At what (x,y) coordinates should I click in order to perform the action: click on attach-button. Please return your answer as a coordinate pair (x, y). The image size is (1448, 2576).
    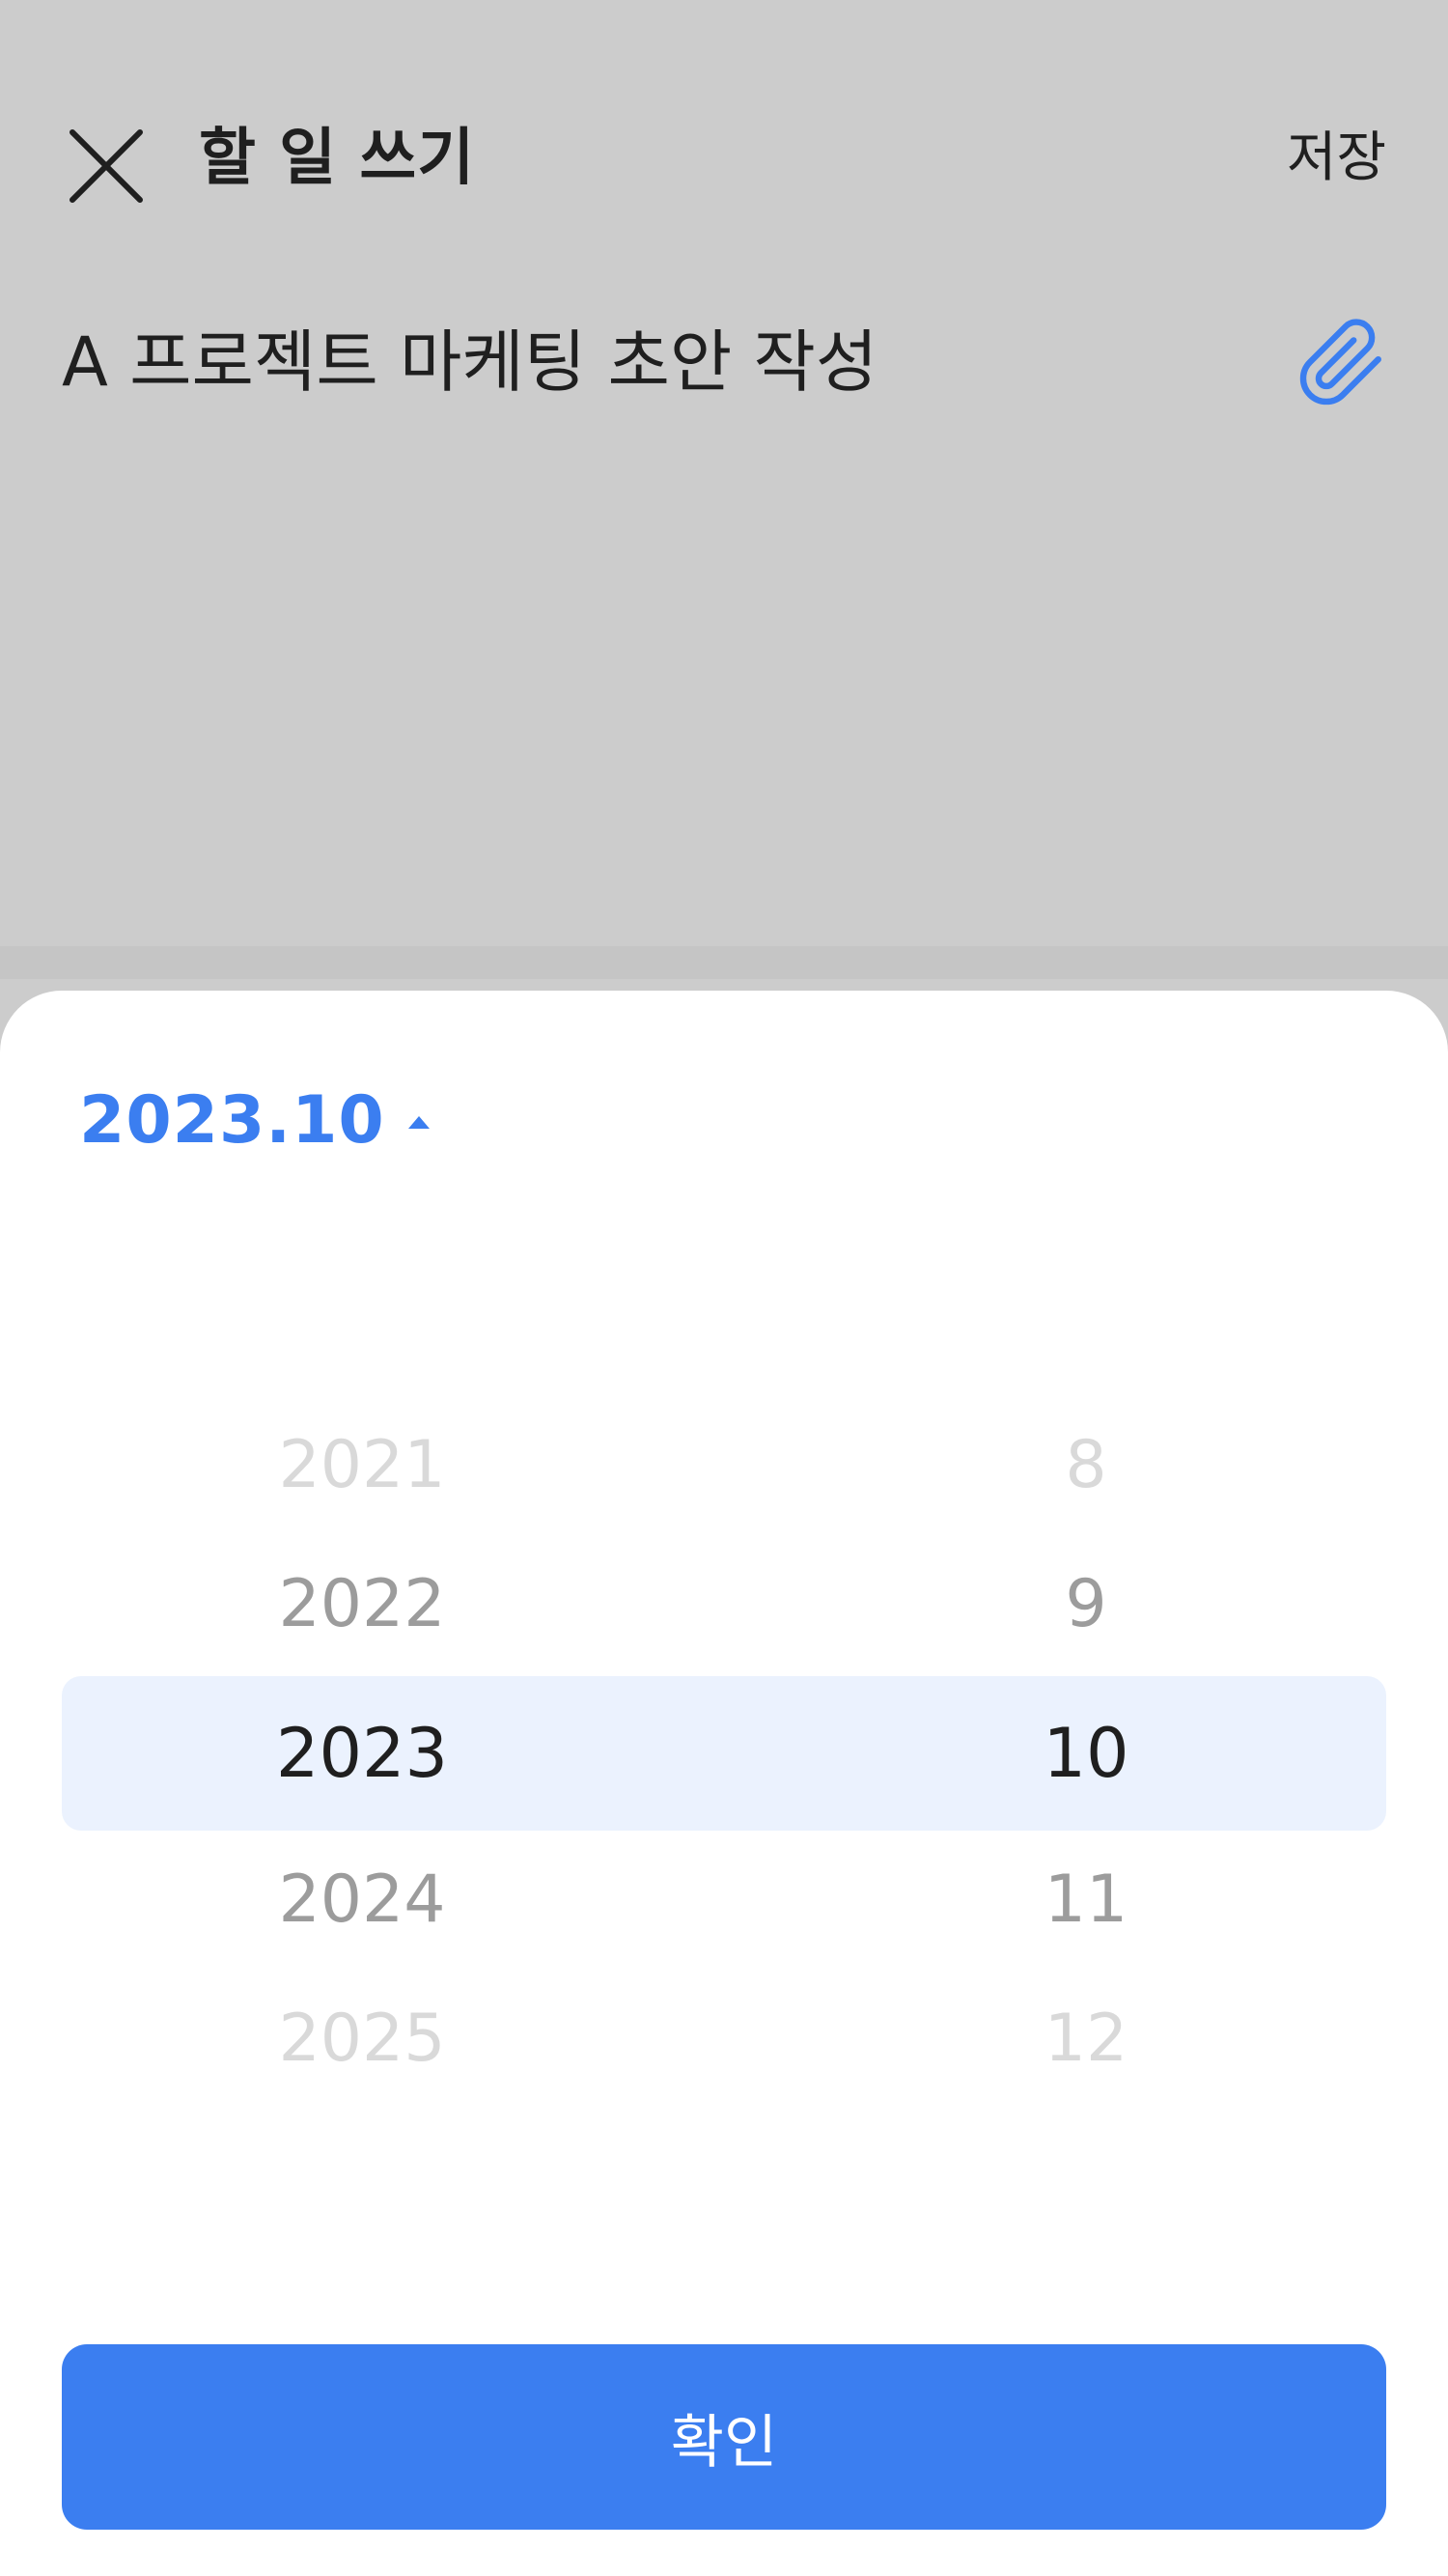
    Looking at the image, I should click on (1342, 363).